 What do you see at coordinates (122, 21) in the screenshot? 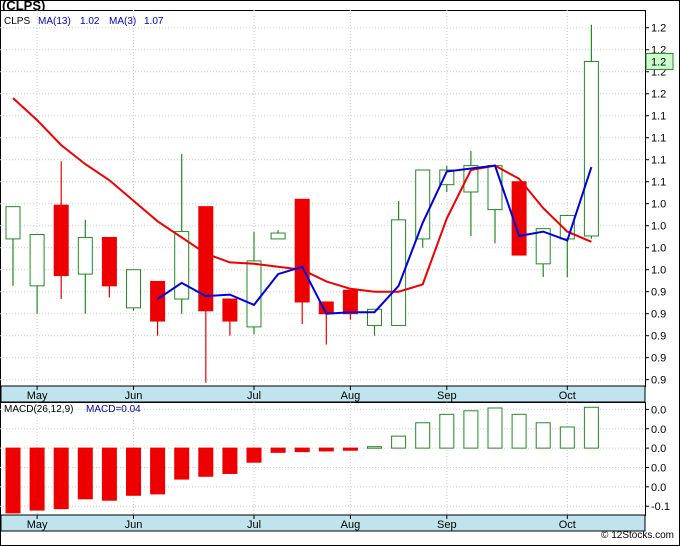
I see `price-legend-item: MA(3)` at bounding box center [122, 21].